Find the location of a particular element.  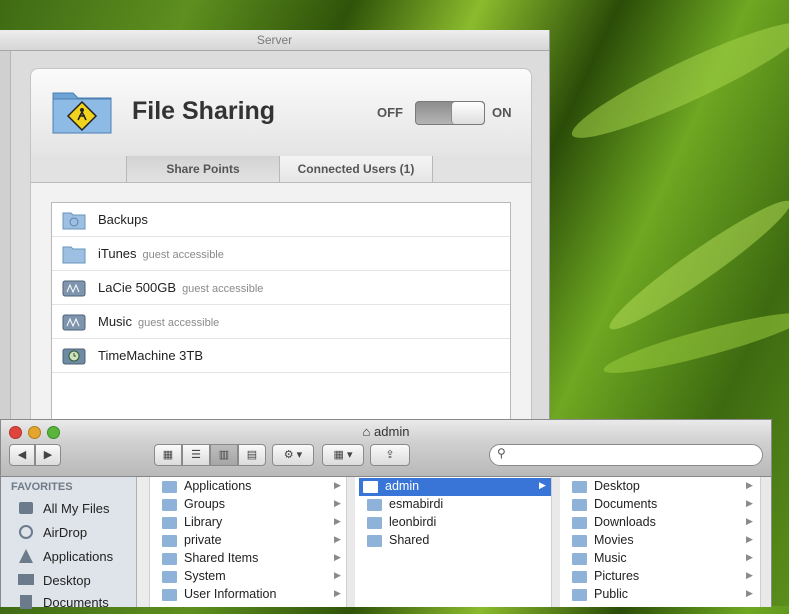

list-item: leonbirdi is located at coordinates (456, 523).